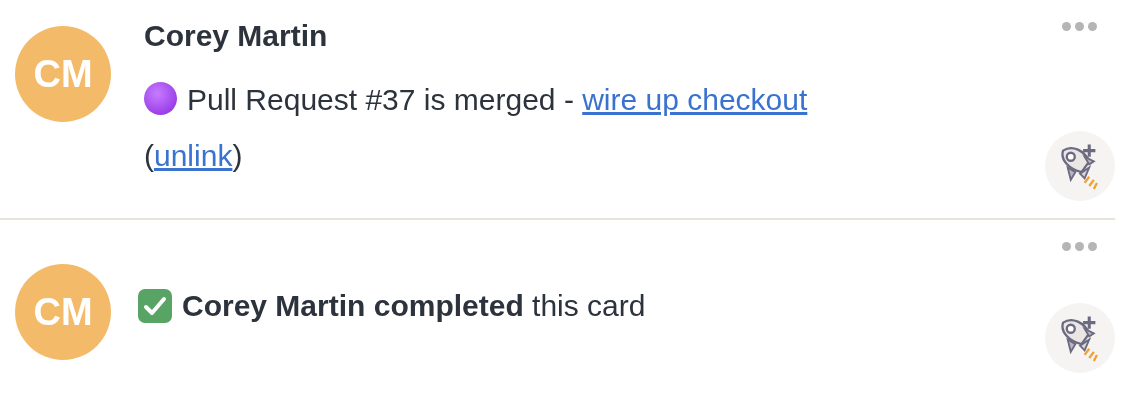 This screenshot has width=1128, height=414. What do you see at coordinates (476, 127) in the screenshot?
I see `activity-text: Pull Request #37 is merged - wire up checkout (unlink)` at bounding box center [476, 127].